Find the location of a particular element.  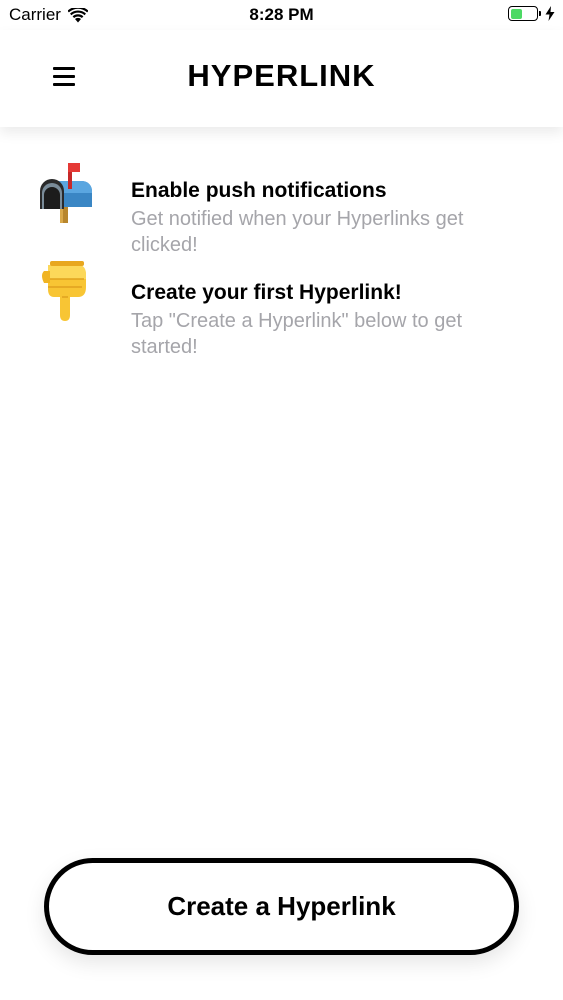

battery-indicator is located at coordinates (531, 13).